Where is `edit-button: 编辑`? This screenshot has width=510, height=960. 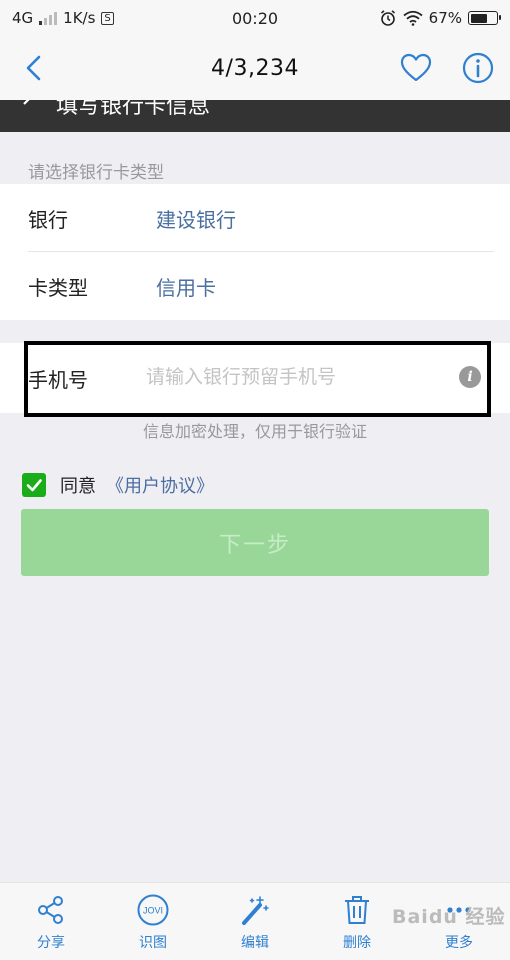
edit-button: 编辑 is located at coordinates (255, 921).